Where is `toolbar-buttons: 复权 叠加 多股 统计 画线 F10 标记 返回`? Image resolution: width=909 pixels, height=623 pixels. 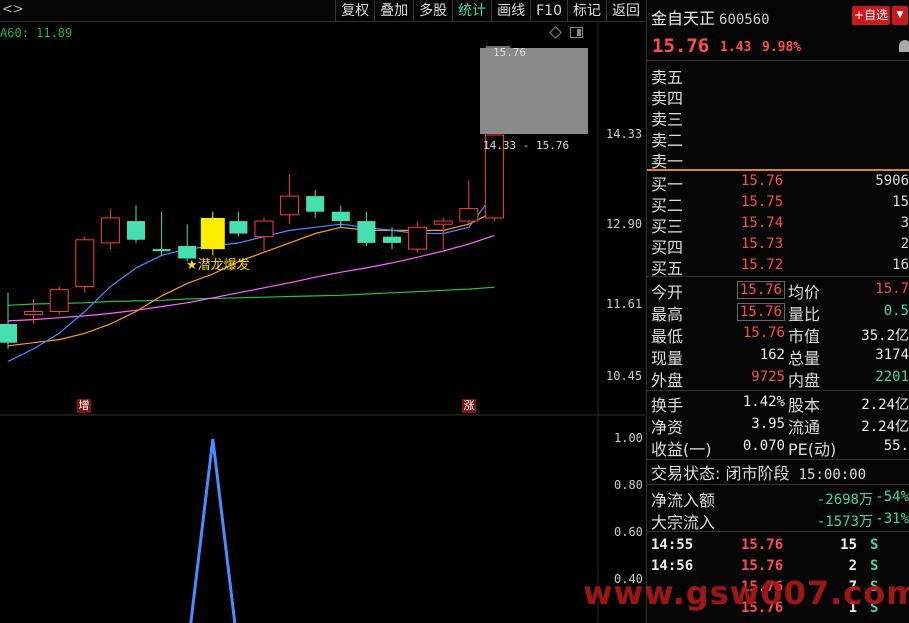 toolbar-buttons: 复权 叠加 多股 统计 画线 F10 标记 返回 is located at coordinates (490, 11).